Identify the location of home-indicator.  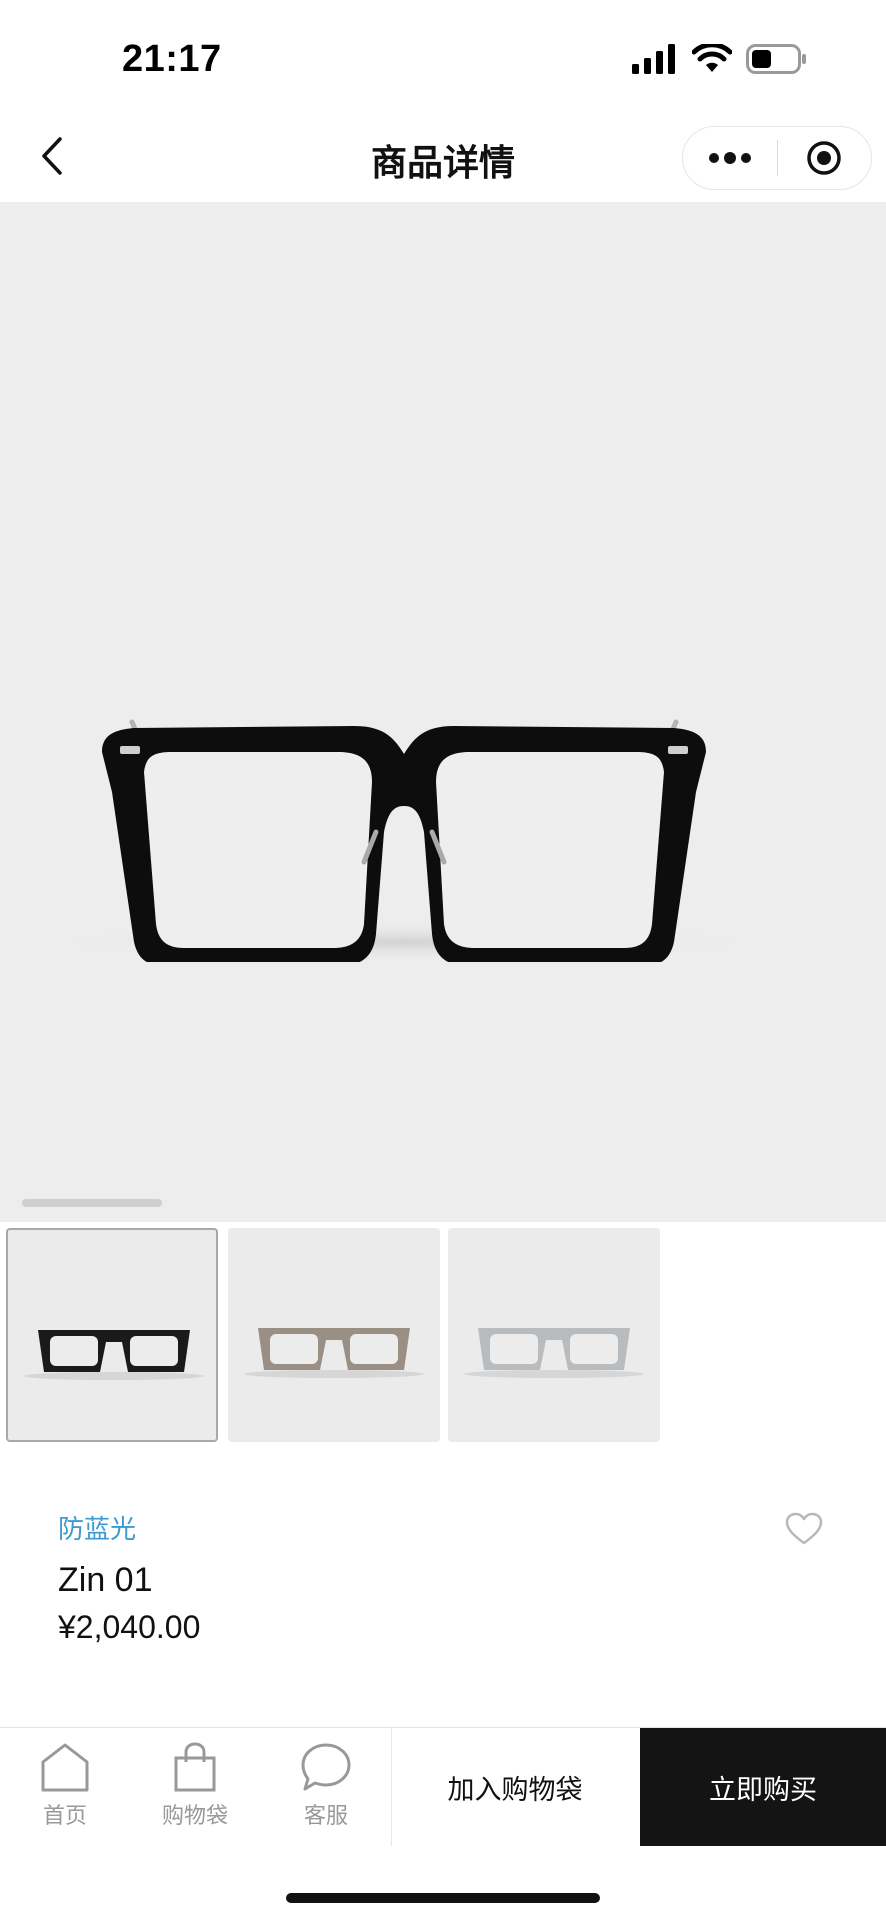
(443, 1898).